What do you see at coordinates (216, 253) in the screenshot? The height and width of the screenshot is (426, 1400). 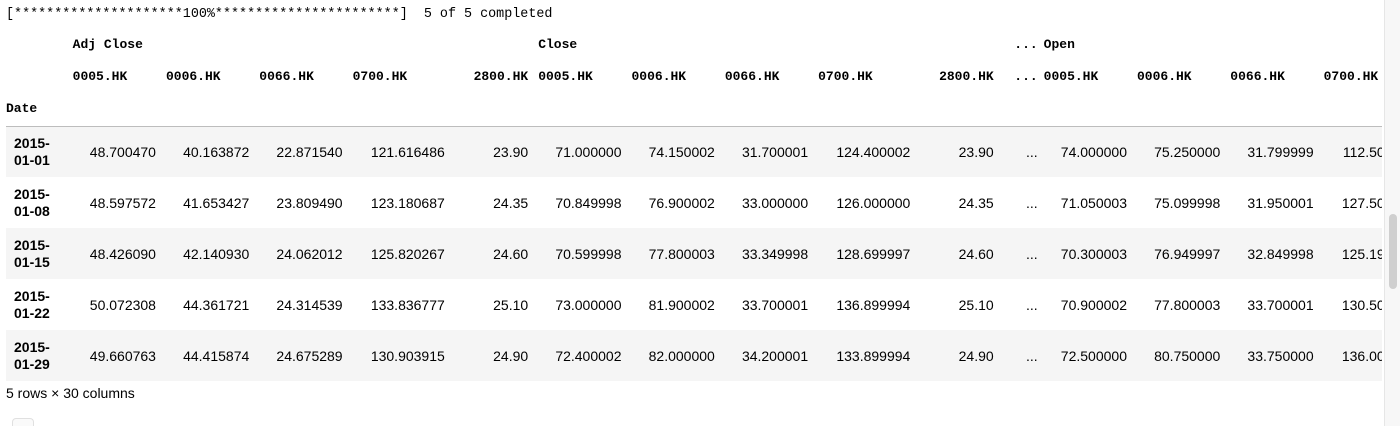 I see `table-cell: 42.140930` at bounding box center [216, 253].